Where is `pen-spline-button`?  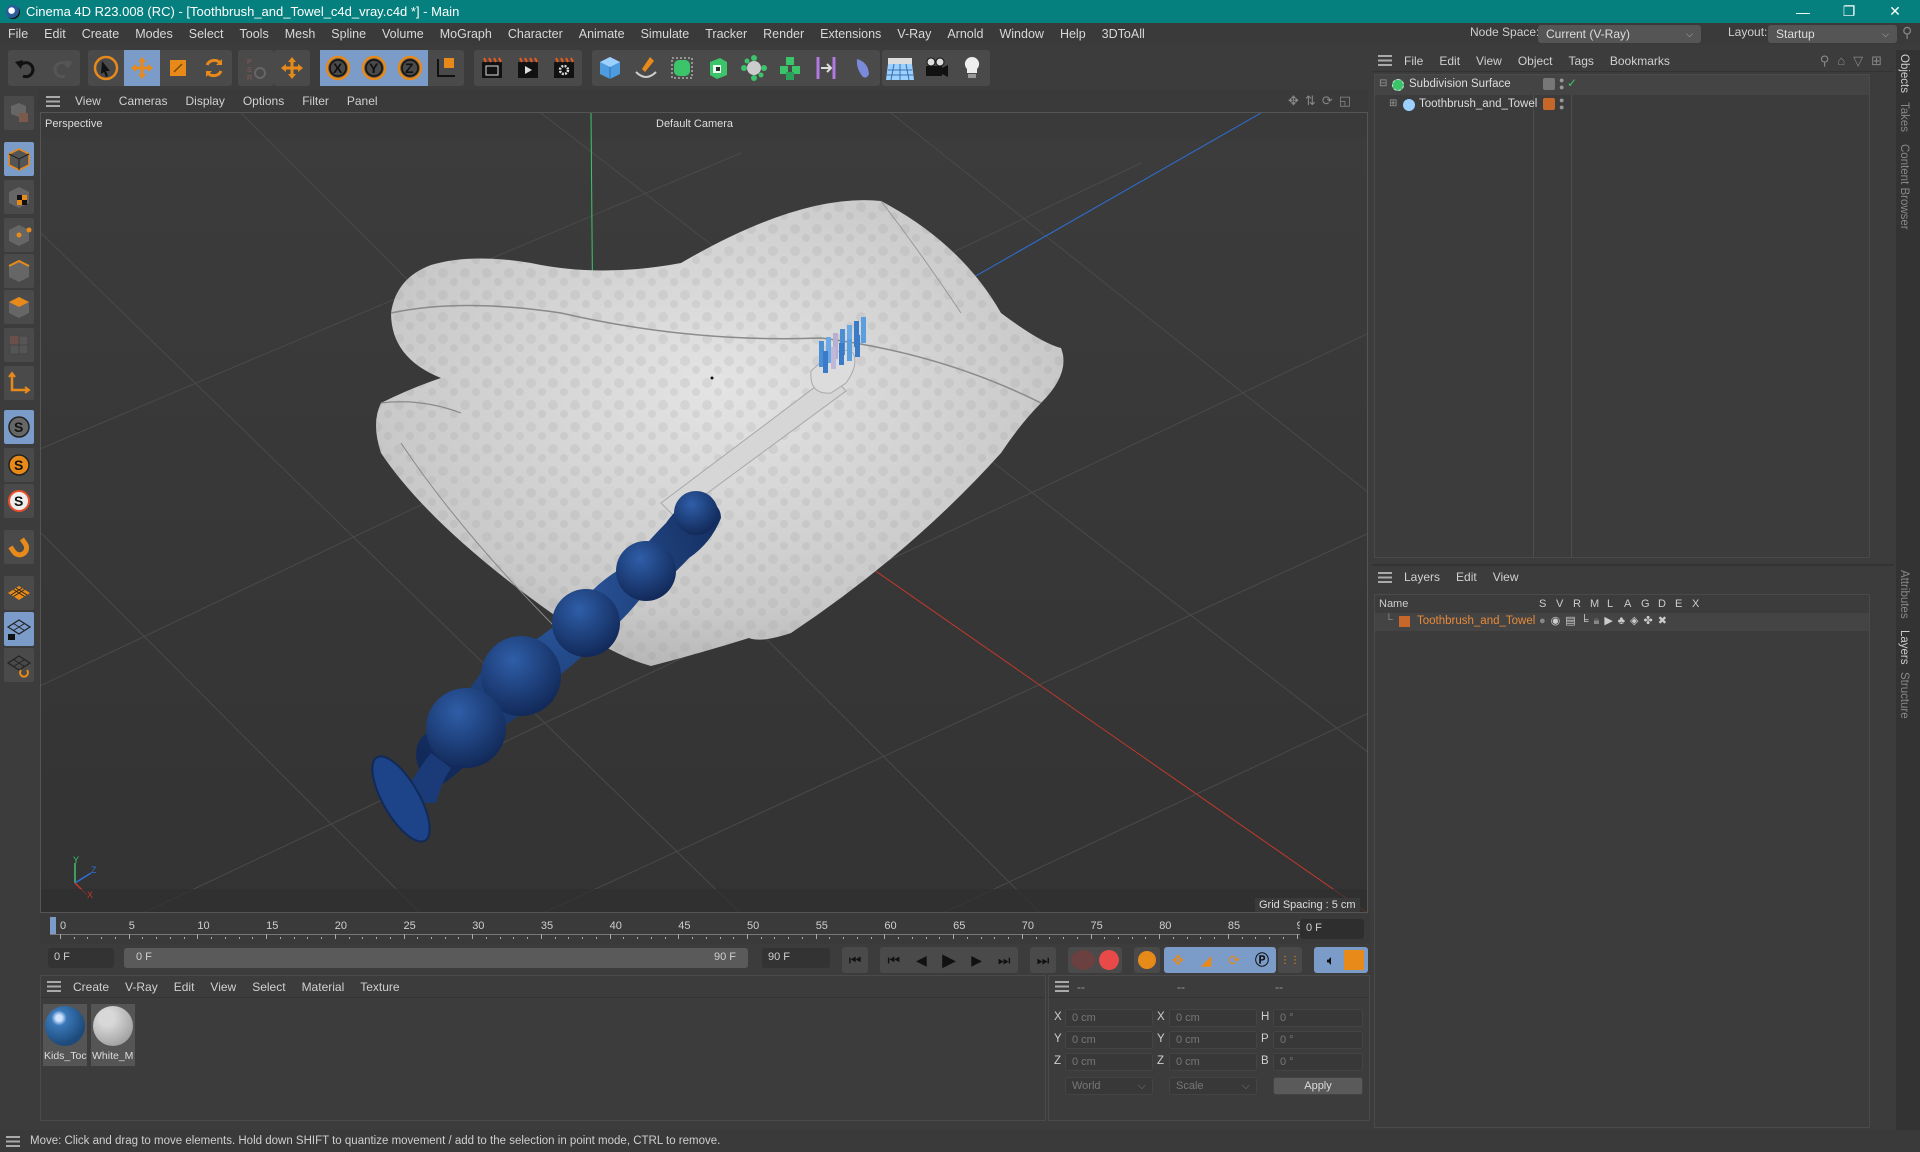 pen-spline-button is located at coordinates (646, 68).